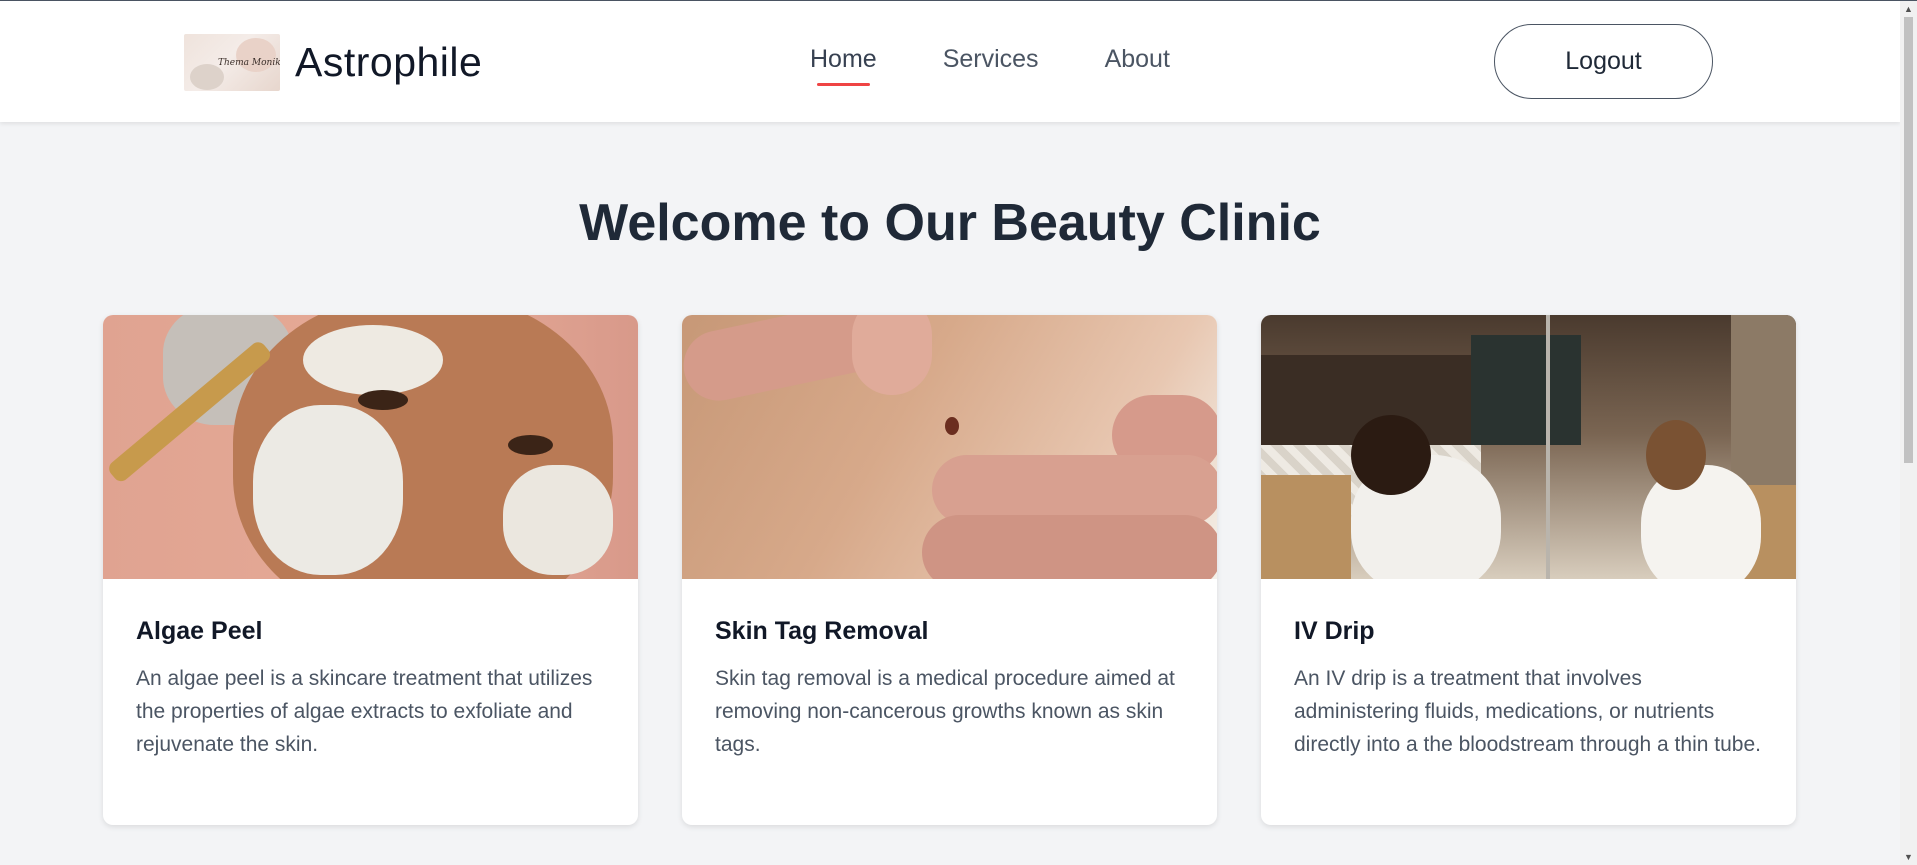 This screenshot has width=1917, height=865. I want to click on nav-item-home: Home, so click(843, 65).